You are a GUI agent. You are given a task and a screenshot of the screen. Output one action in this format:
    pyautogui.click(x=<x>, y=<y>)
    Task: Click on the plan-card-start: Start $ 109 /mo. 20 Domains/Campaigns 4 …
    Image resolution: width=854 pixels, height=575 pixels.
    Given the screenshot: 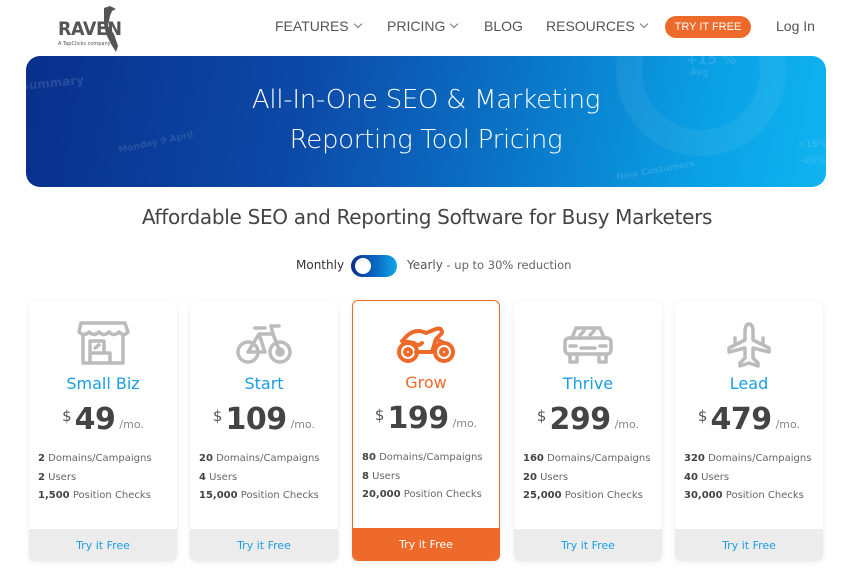 What is the action you would take?
    pyautogui.click(x=264, y=431)
    